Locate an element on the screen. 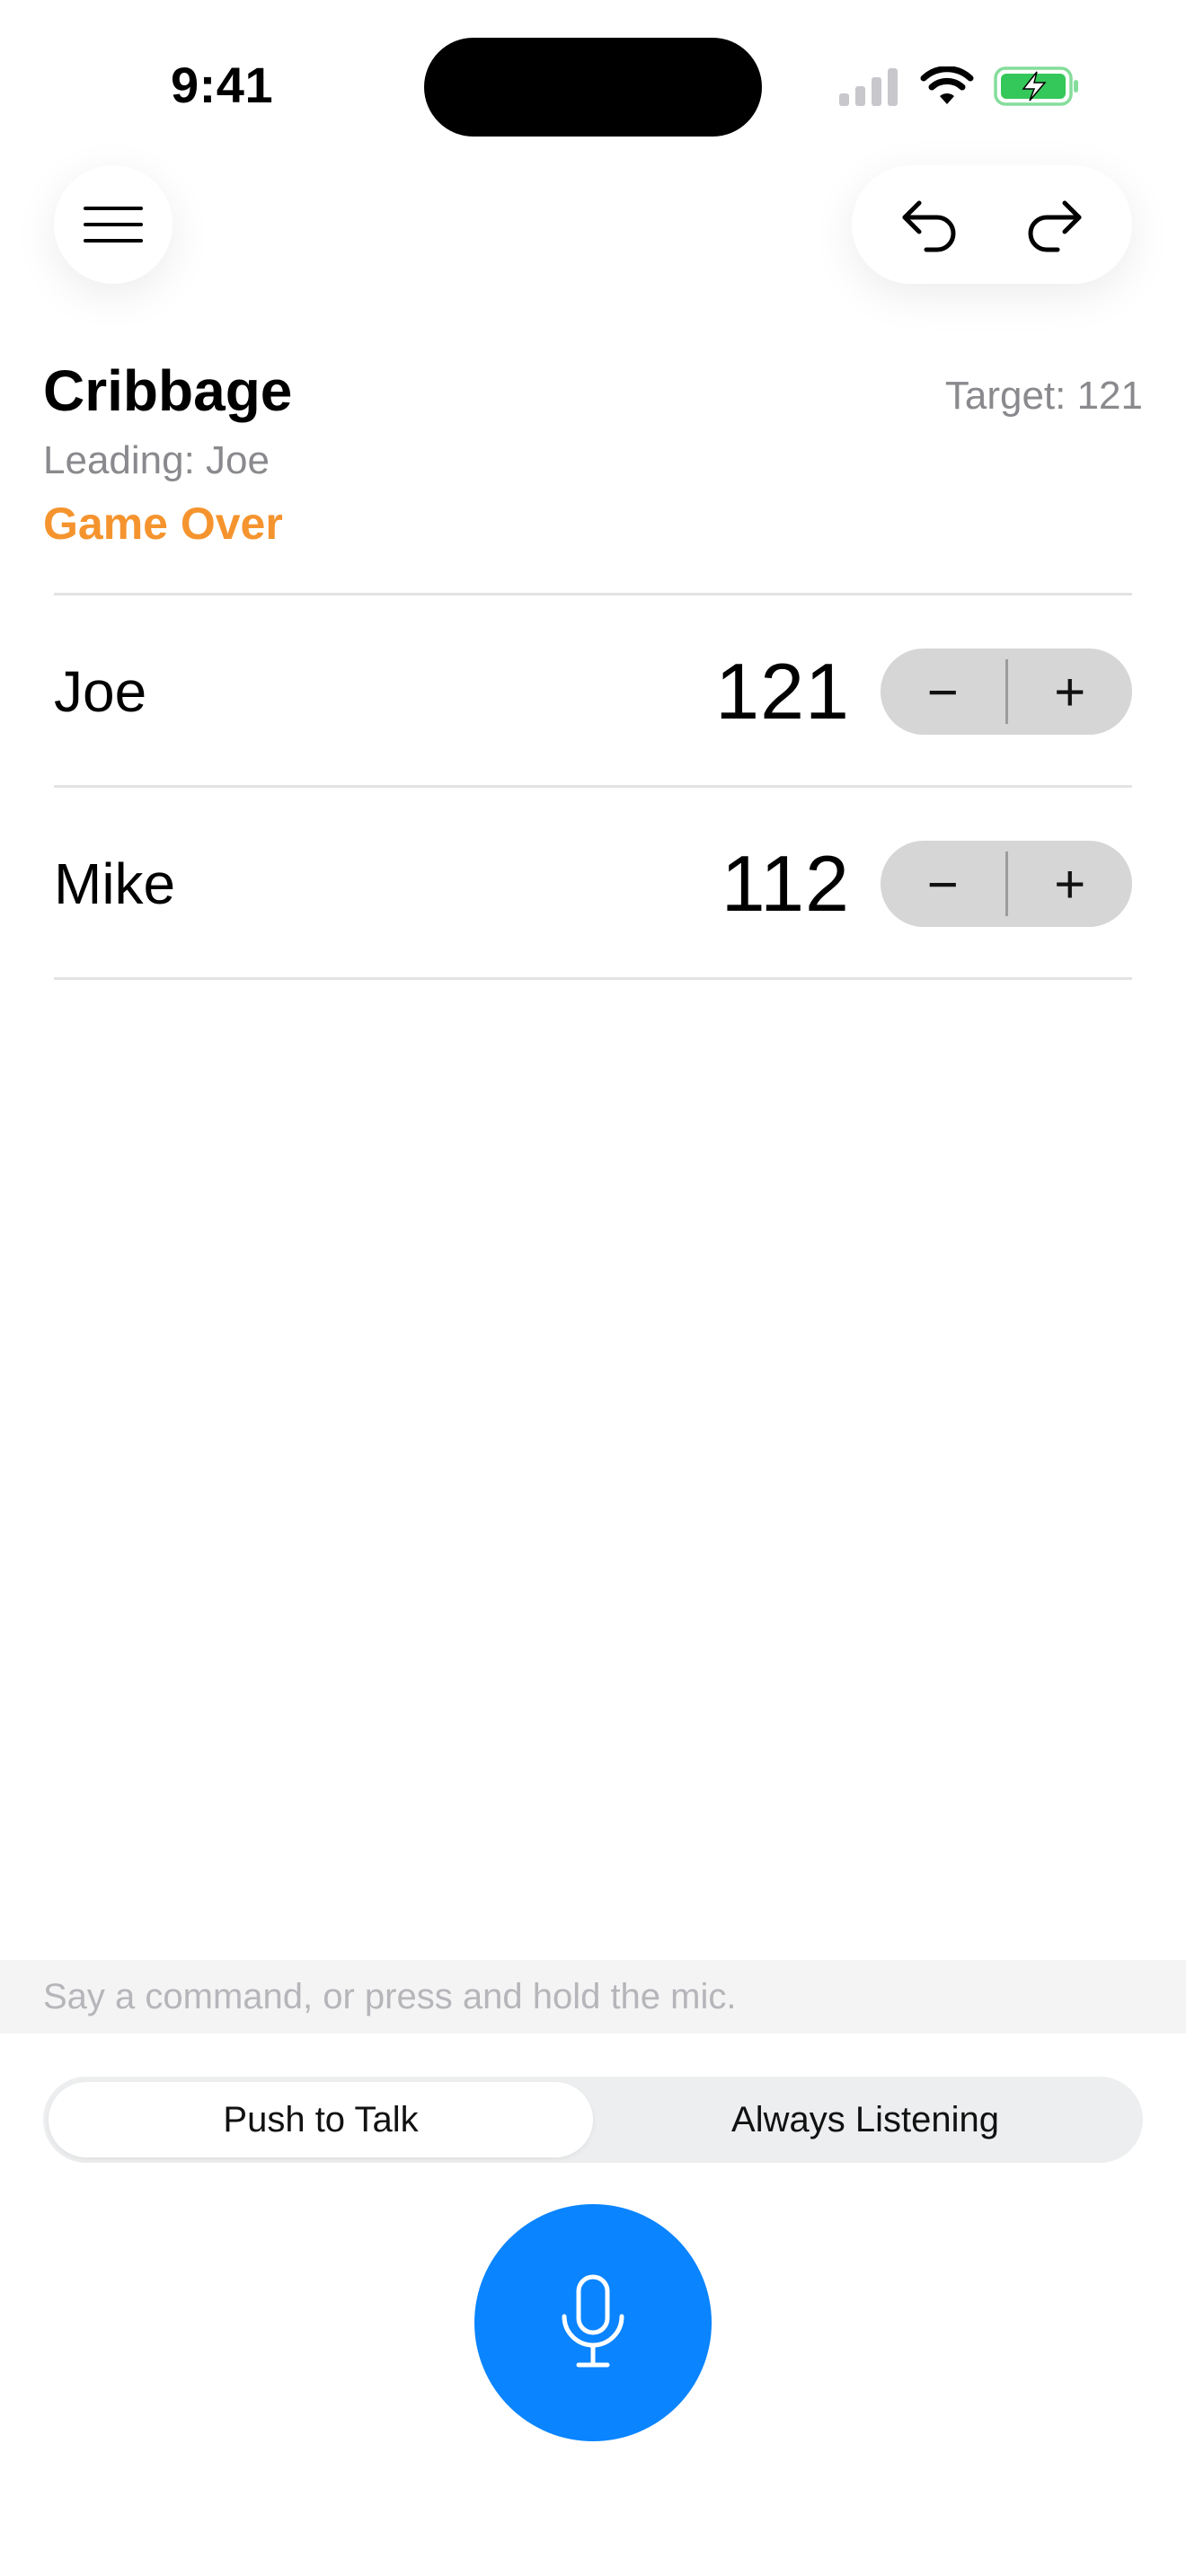 This screenshot has height=2576, width=1186. player-name: Mike is located at coordinates (387, 884).